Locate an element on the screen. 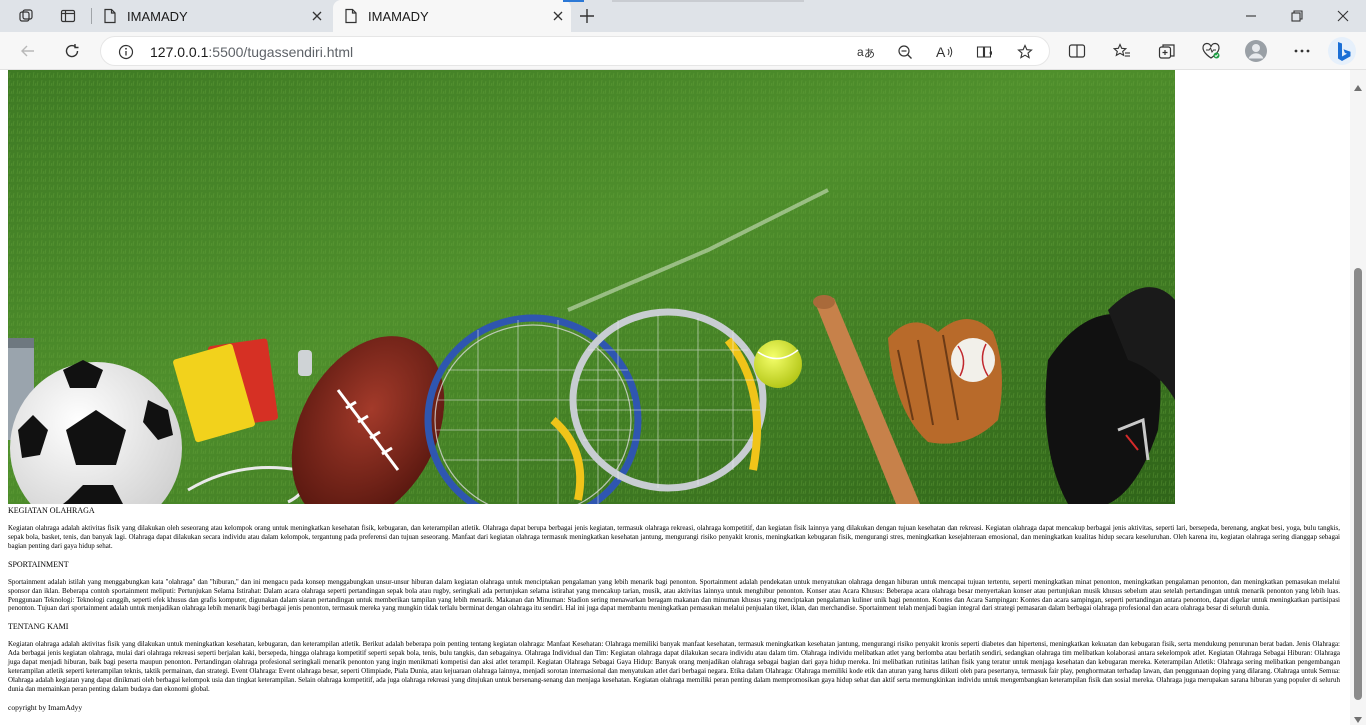 Image resolution: width=1366 pixels, height=725 pixels. svg-text: a is located at coordinates (860, 52).